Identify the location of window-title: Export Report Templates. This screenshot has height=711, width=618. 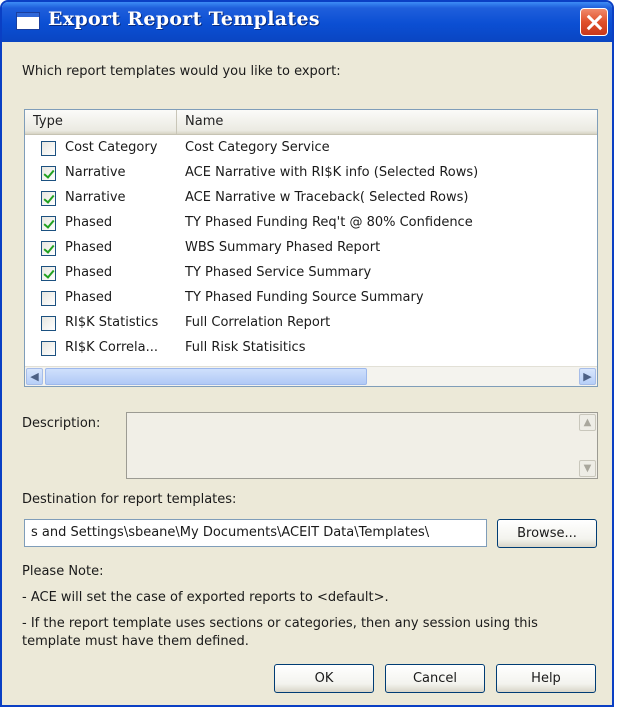
(184, 19).